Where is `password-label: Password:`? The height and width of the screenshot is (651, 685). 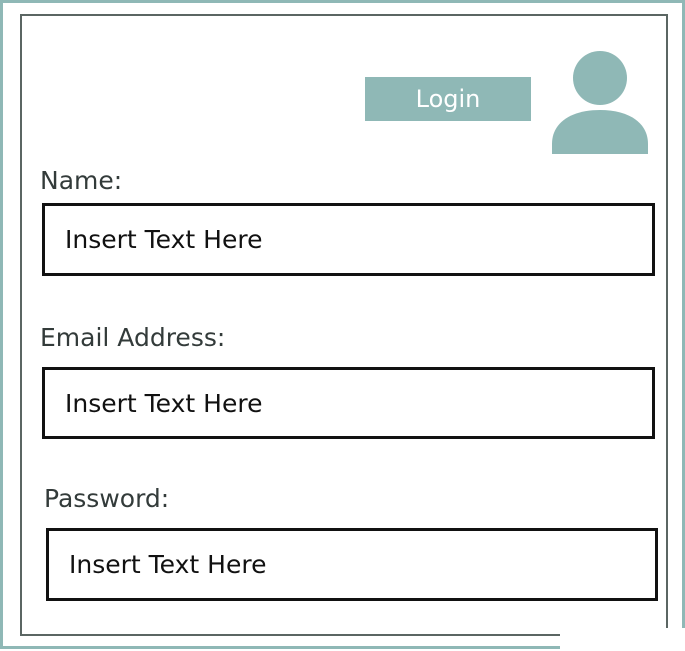 password-label: Password: is located at coordinates (107, 498).